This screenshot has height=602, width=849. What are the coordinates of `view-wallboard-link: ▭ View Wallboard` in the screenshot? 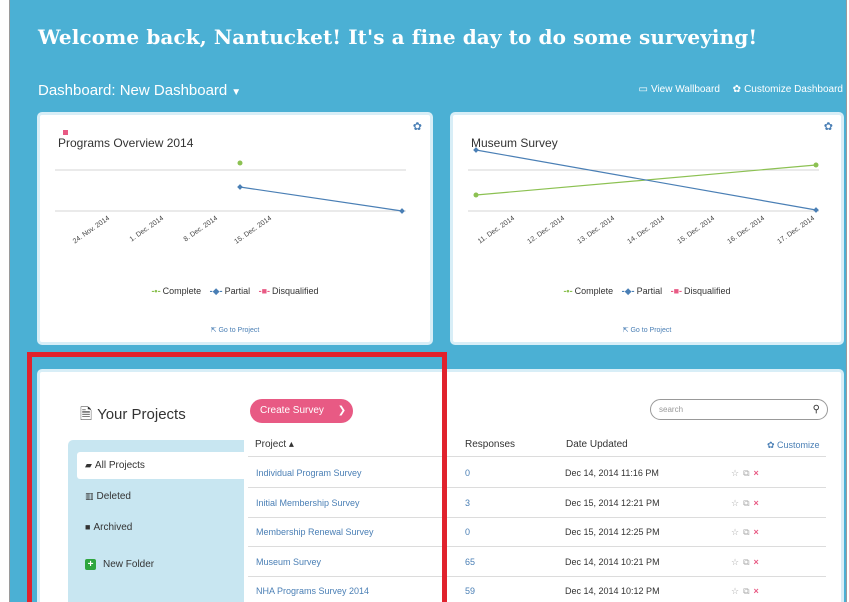 It's located at (679, 89).